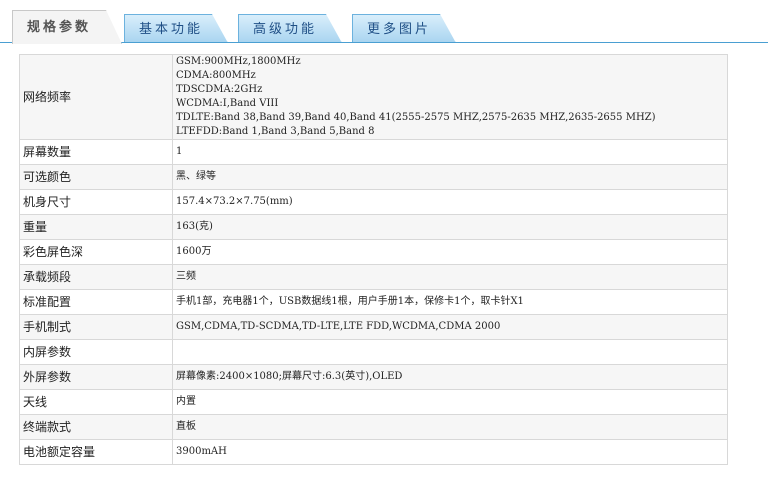  What do you see at coordinates (450, 452) in the screenshot?
I see `spec-value-battery: 3900mAH` at bounding box center [450, 452].